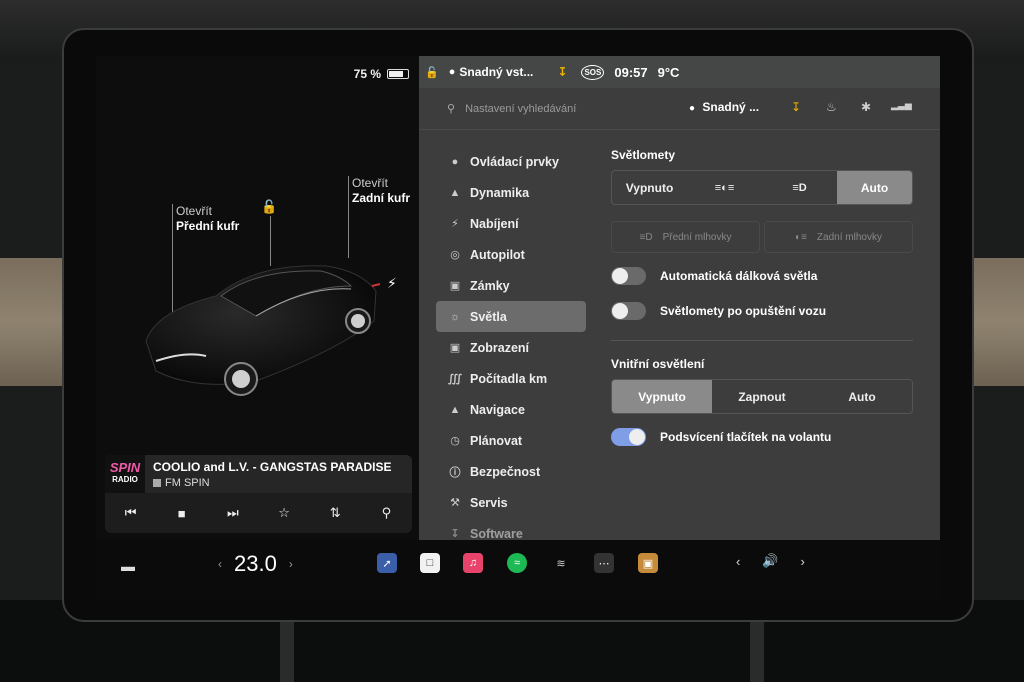 The height and width of the screenshot is (682, 1024). What do you see at coordinates (511, 440) in the screenshot?
I see `nav-item-schedule: ◷ Plánovat` at bounding box center [511, 440].